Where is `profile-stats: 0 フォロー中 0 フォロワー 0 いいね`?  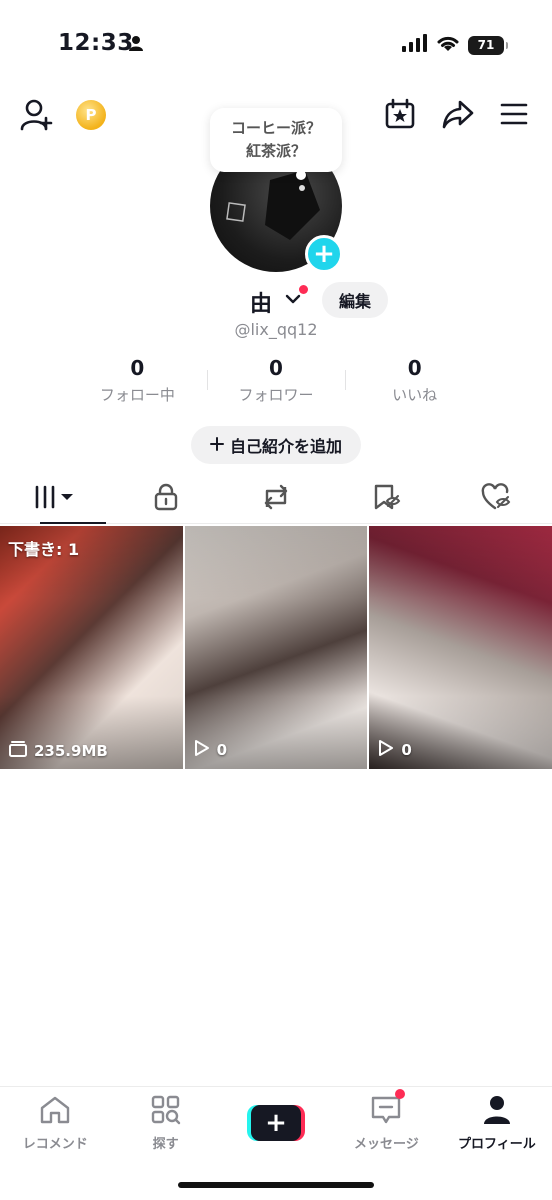
profile-stats: 0 フォロー中 0 フォロワー 0 いいね is located at coordinates (276, 383).